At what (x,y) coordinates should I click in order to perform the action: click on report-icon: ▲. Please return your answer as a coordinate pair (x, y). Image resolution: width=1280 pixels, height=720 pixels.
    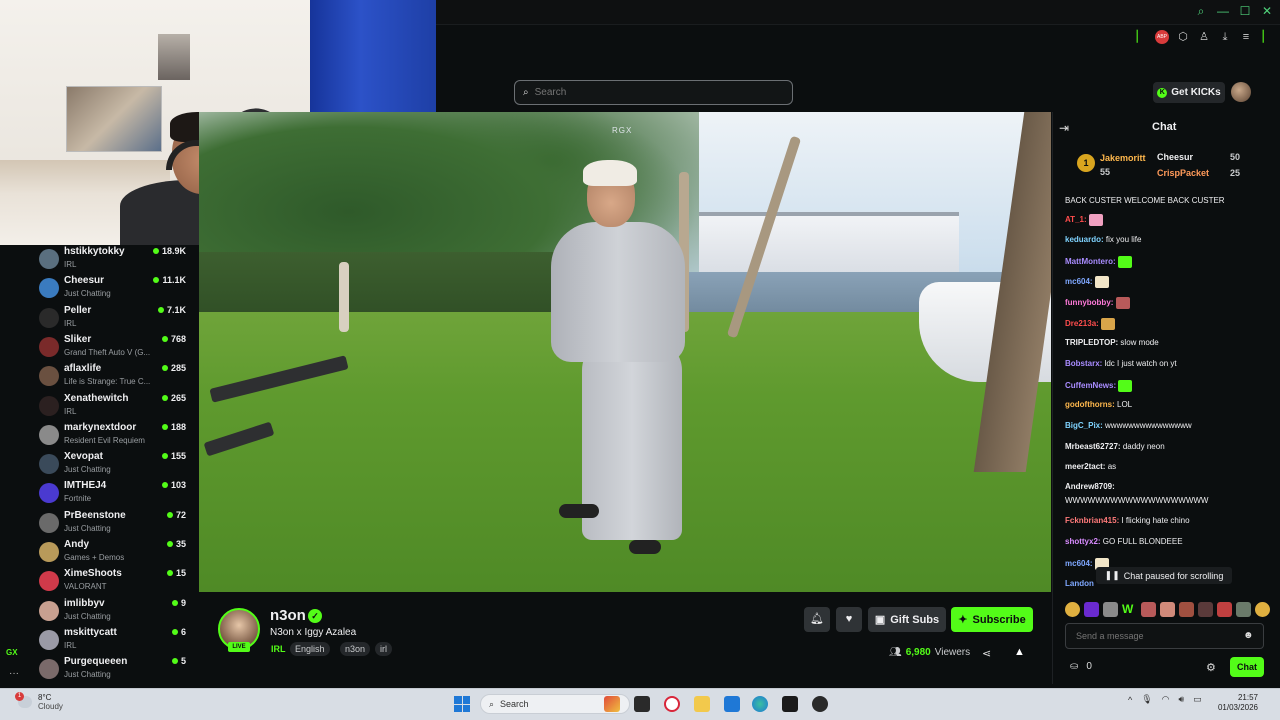
    Looking at the image, I should click on (1019, 652).